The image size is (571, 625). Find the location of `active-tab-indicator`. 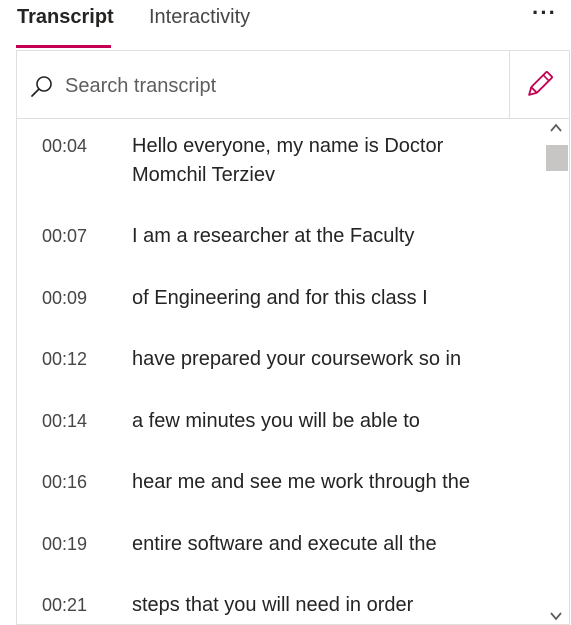

active-tab-indicator is located at coordinates (63, 46).